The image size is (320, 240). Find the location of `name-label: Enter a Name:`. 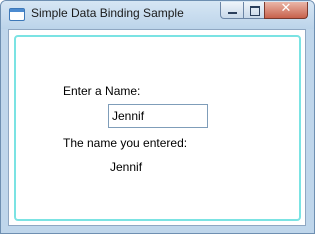

name-label: Enter a Name: is located at coordinates (102, 91).